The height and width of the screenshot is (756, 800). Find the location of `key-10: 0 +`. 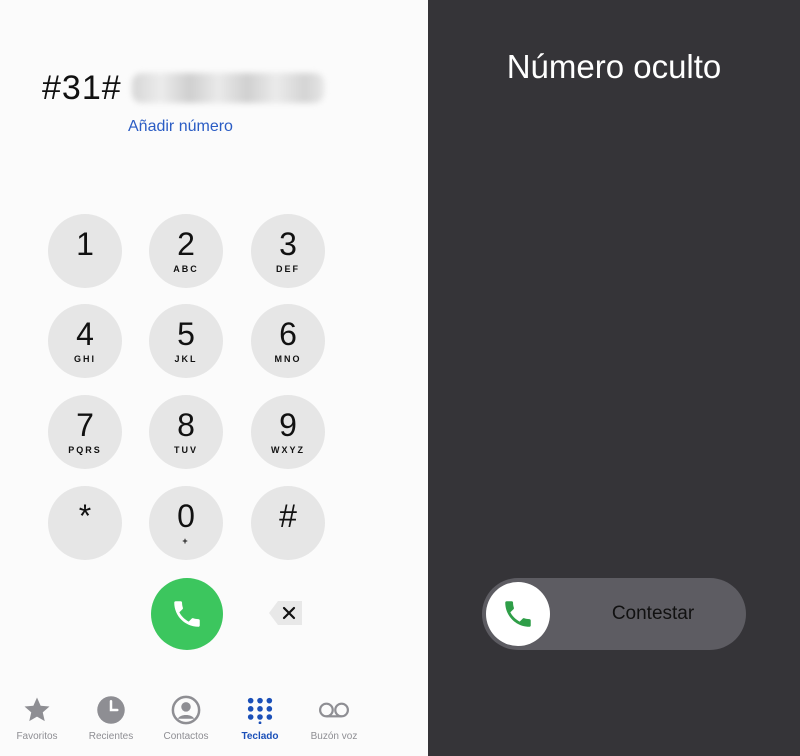

key-10: 0 + is located at coordinates (186, 523).